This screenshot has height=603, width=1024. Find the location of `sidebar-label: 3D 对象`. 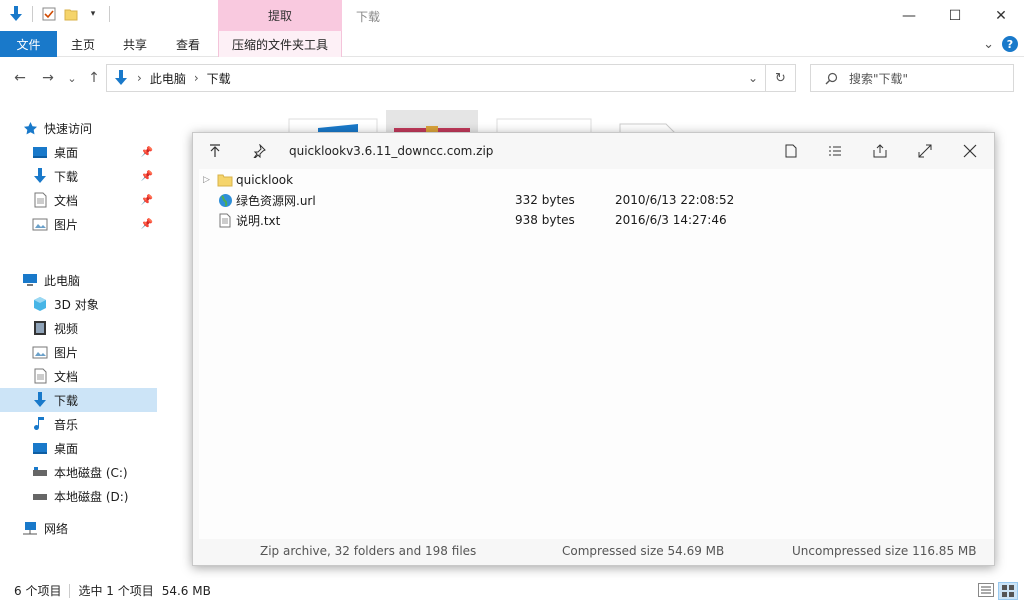

sidebar-label: 3D 对象 is located at coordinates (76, 304).